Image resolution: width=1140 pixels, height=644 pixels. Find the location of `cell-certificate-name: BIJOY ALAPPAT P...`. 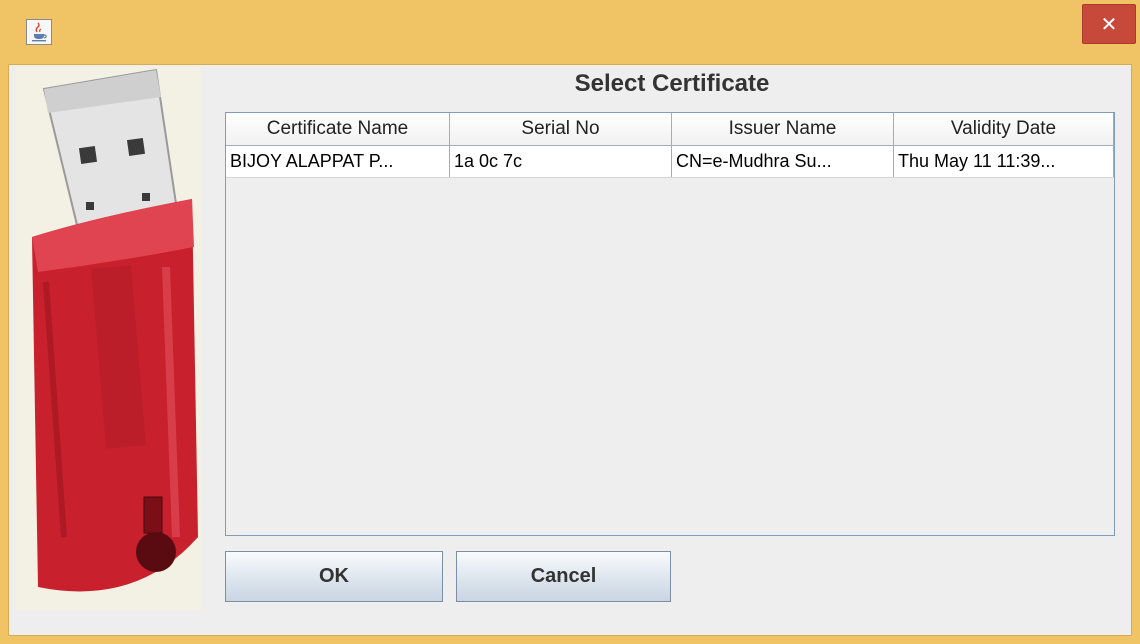

cell-certificate-name: BIJOY ALAPPAT P... is located at coordinates (338, 161).